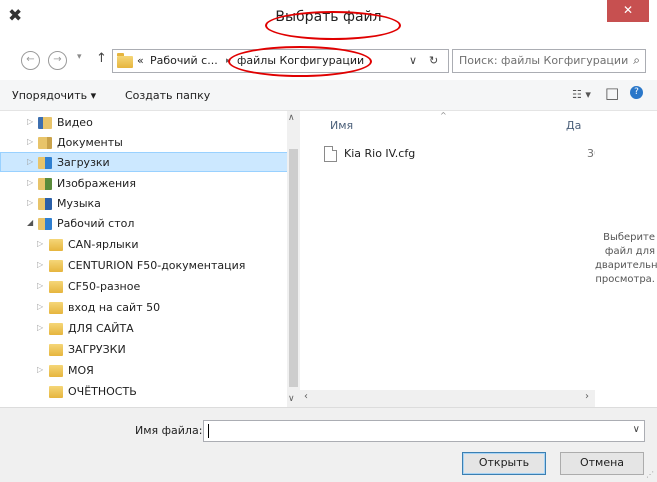 This screenshot has width=657, height=482. I want to click on preview-pane-icon: □, so click(612, 93).